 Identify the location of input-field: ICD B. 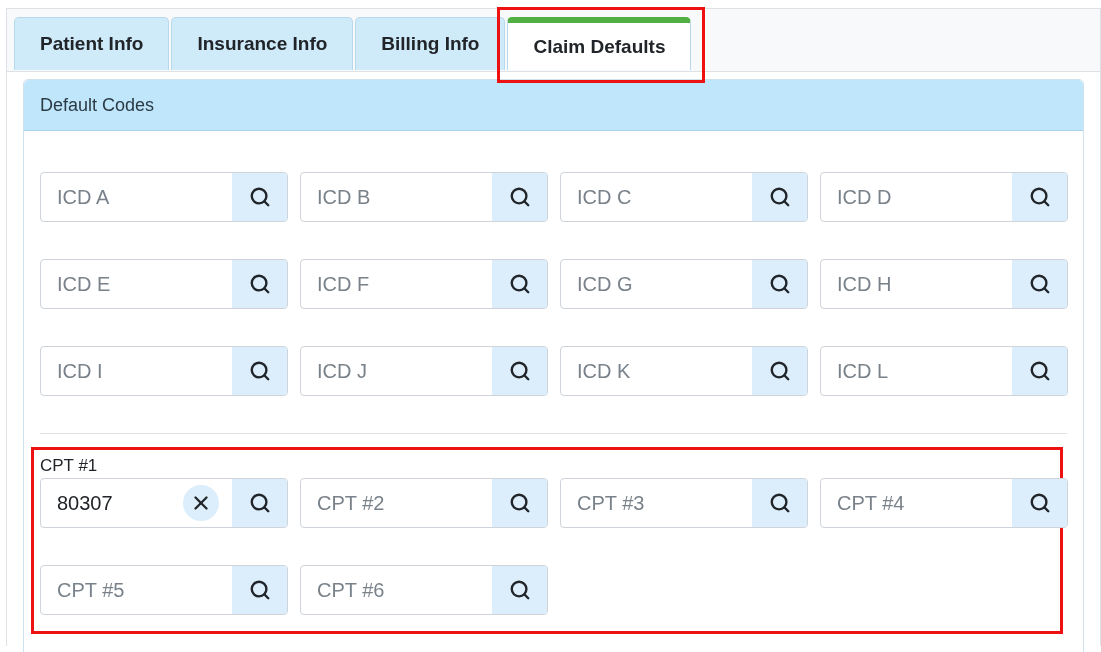
(424, 197).